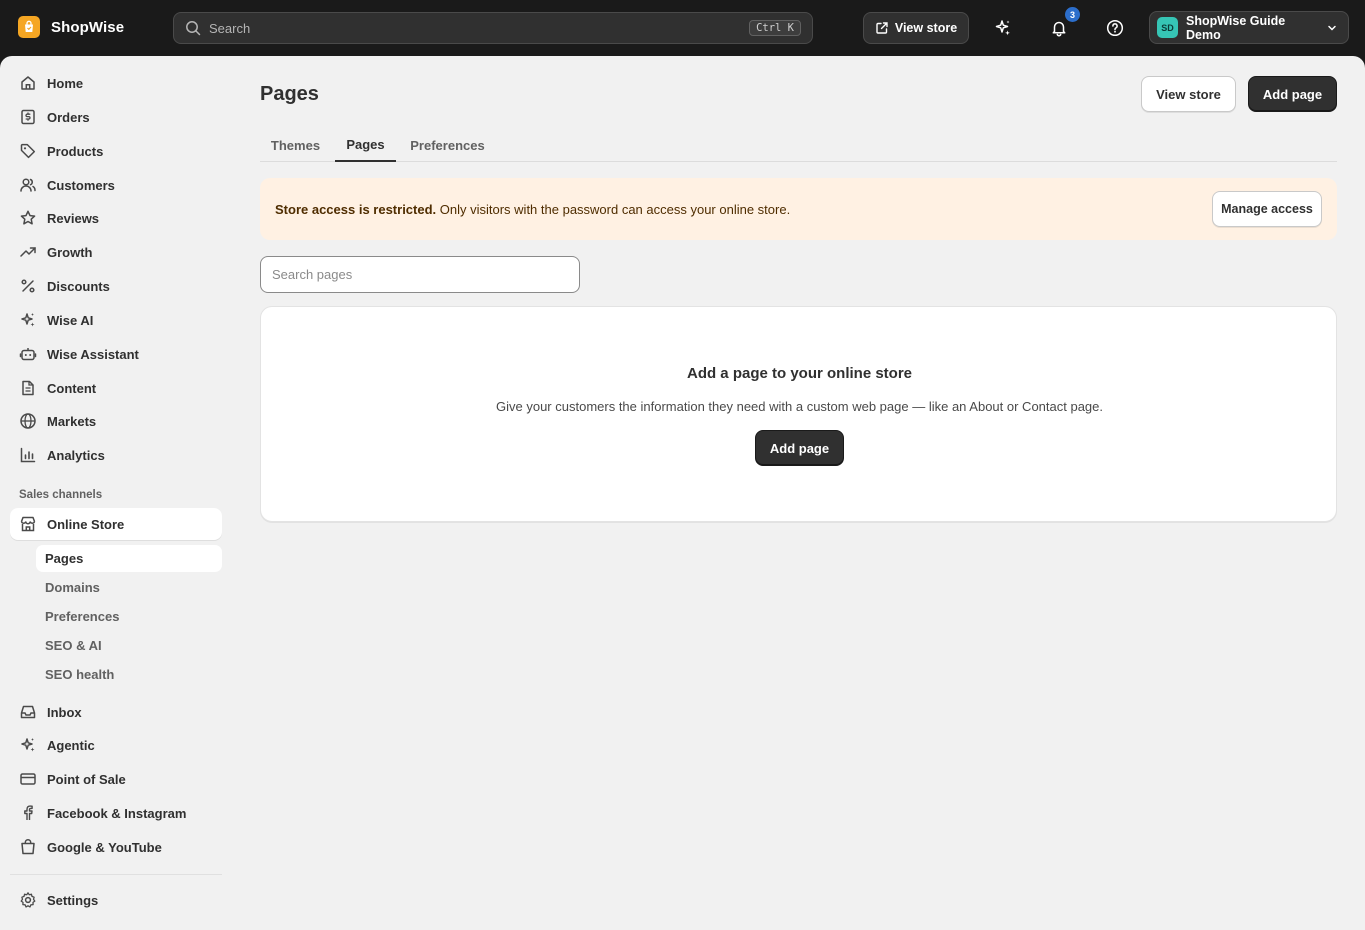 The height and width of the screenshot is (930, 1365). What do you see at coordinates (420, 274) in the screenshot?
I see `search-pages-input: Search pages` at bounding box center [420, 274].